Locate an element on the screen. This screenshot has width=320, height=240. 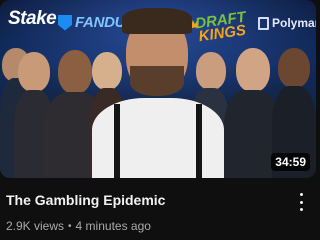
polymarket-logo: Polymarket is located at coordinates (287, 23).